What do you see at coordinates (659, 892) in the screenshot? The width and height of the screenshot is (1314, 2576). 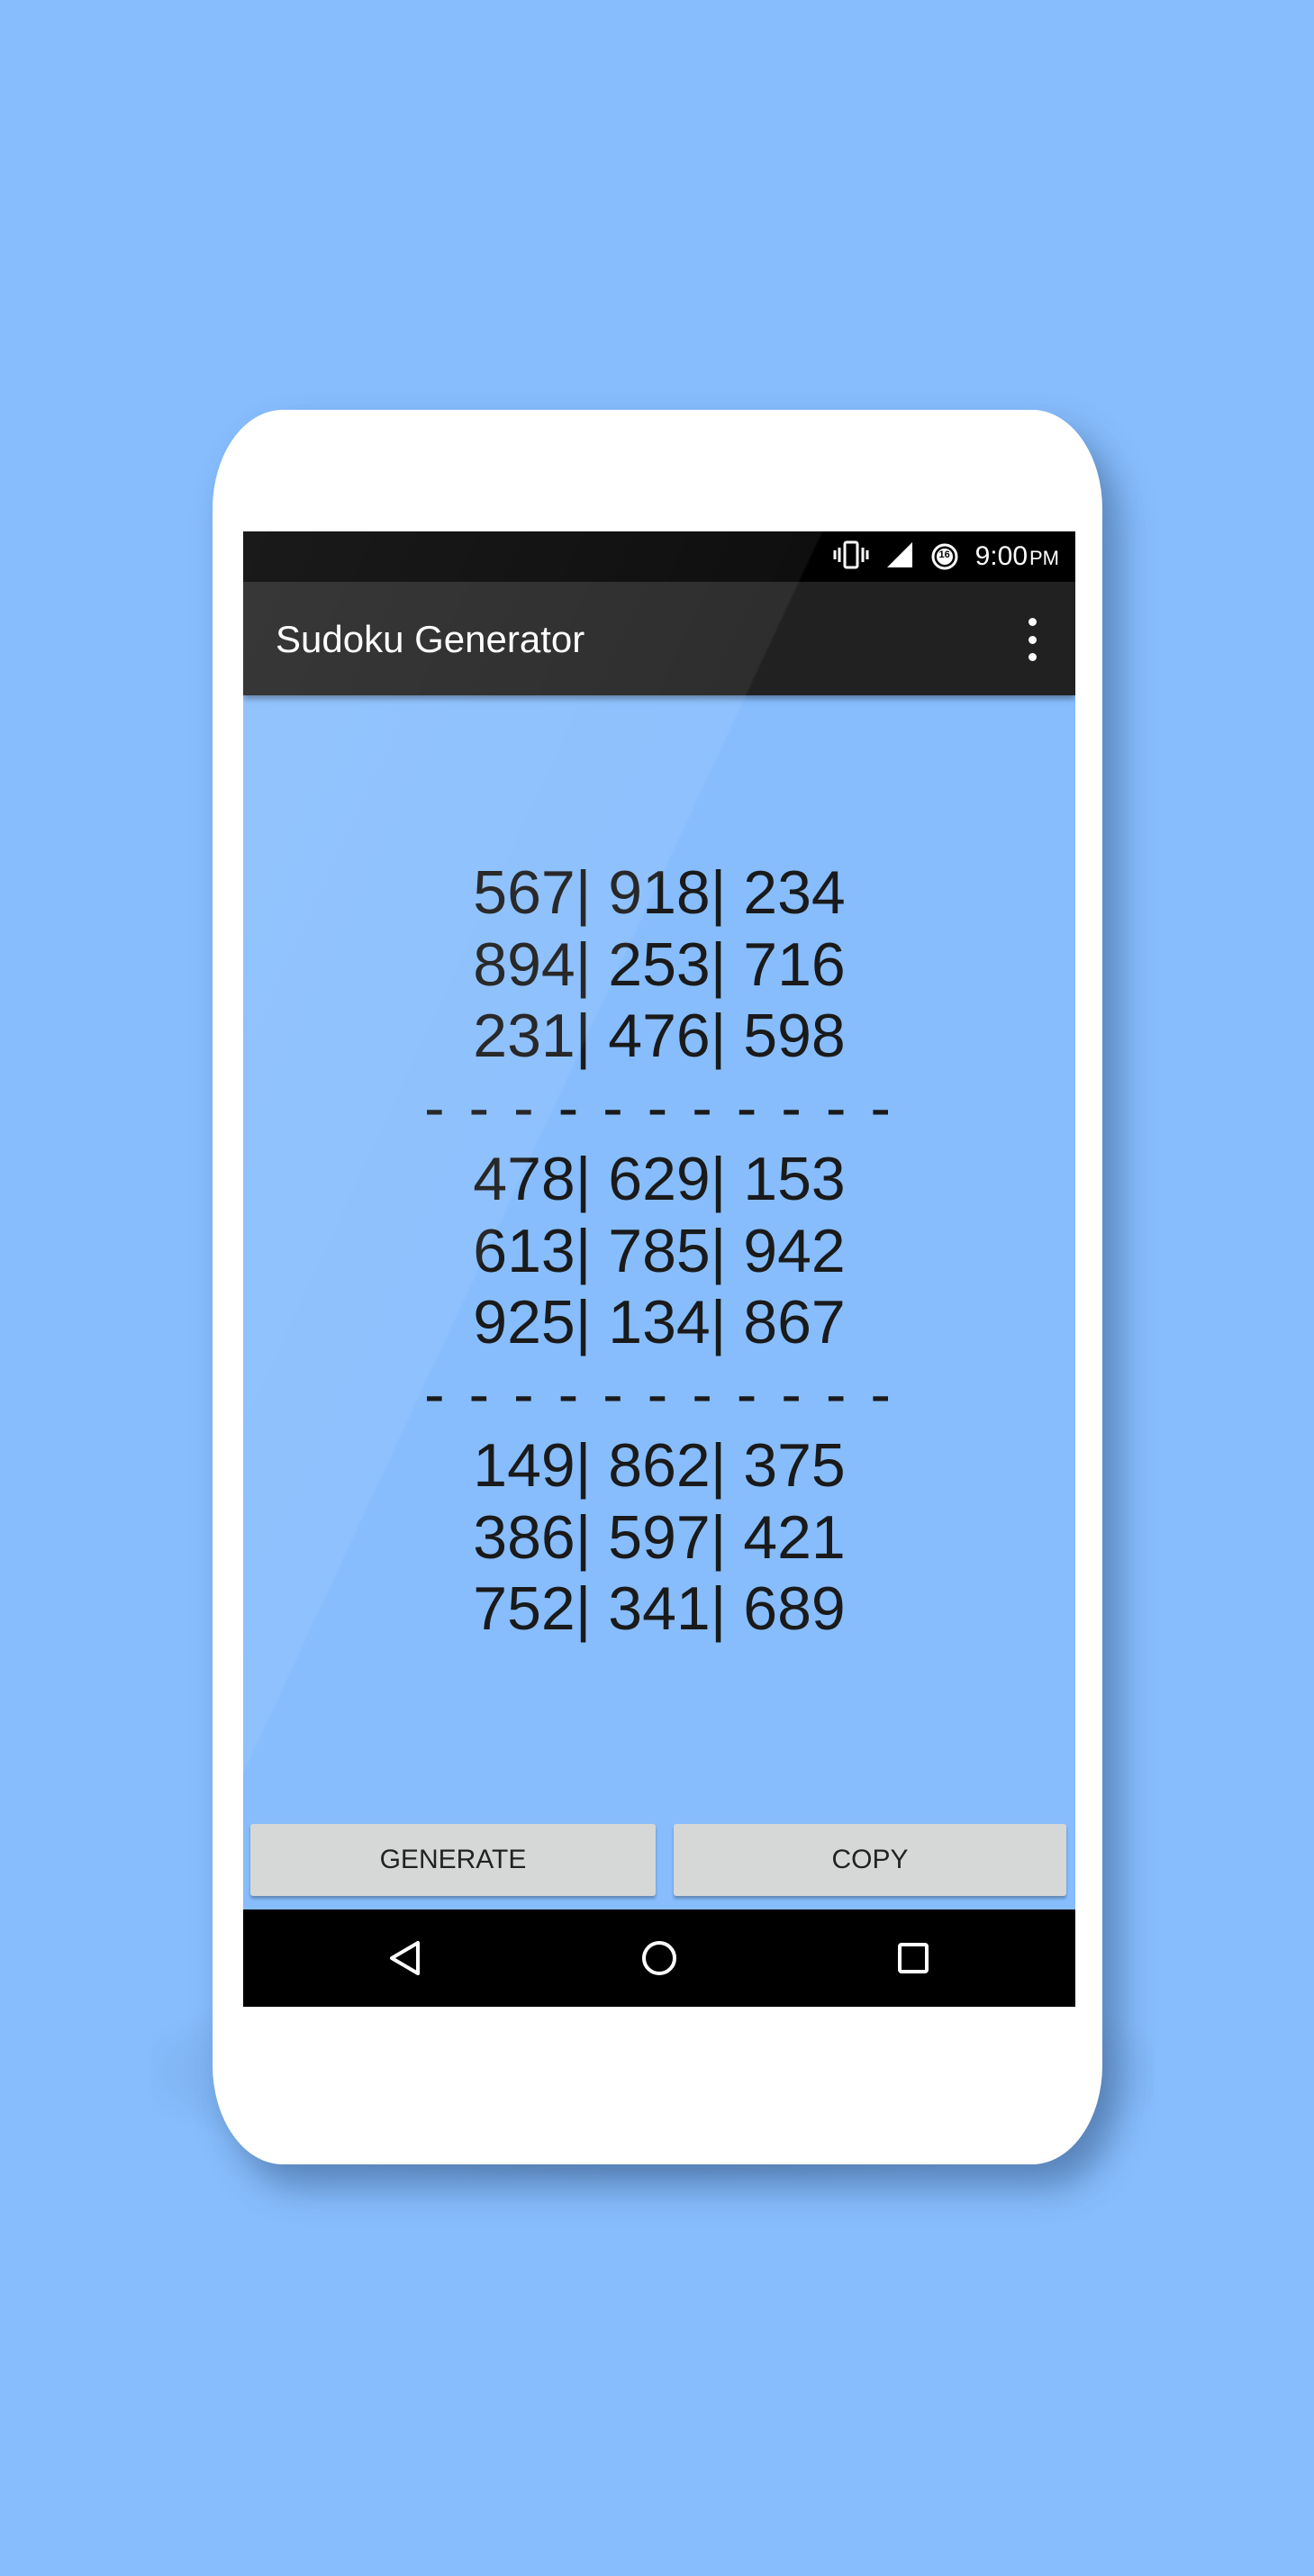 I see `sudoku-row: 567| 918| 234` at bounding box center [659, 892].